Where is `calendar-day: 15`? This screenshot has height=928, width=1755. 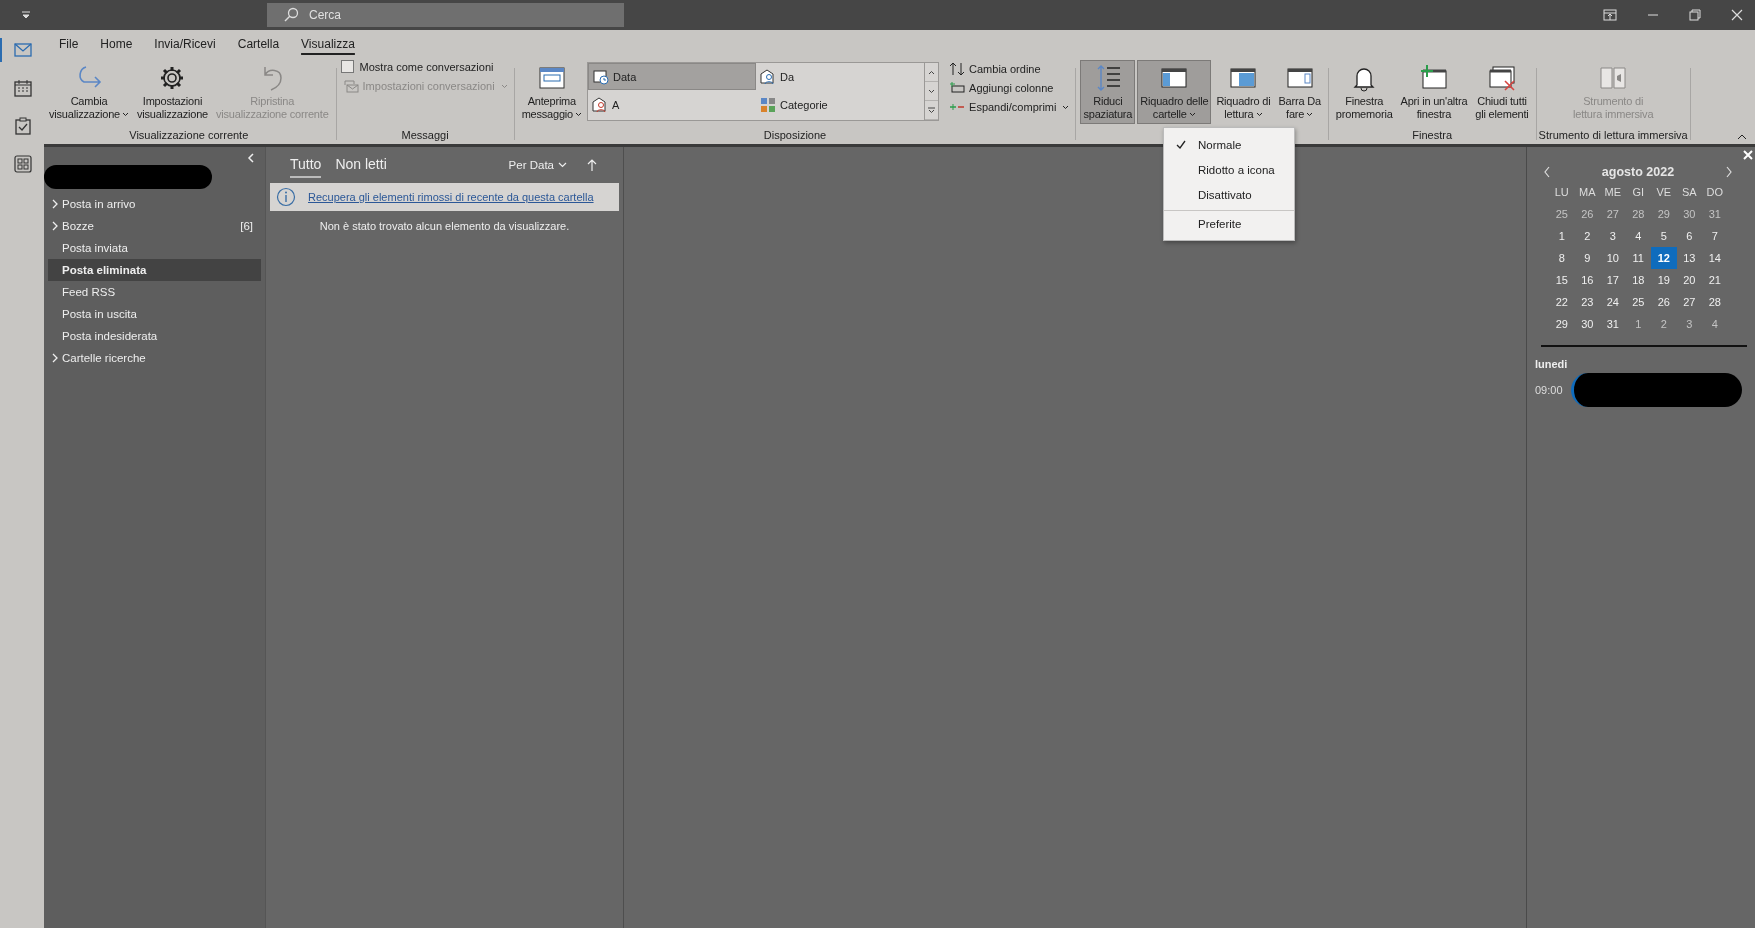
calendar-day: 15 is located at coordinates (1562, 280).